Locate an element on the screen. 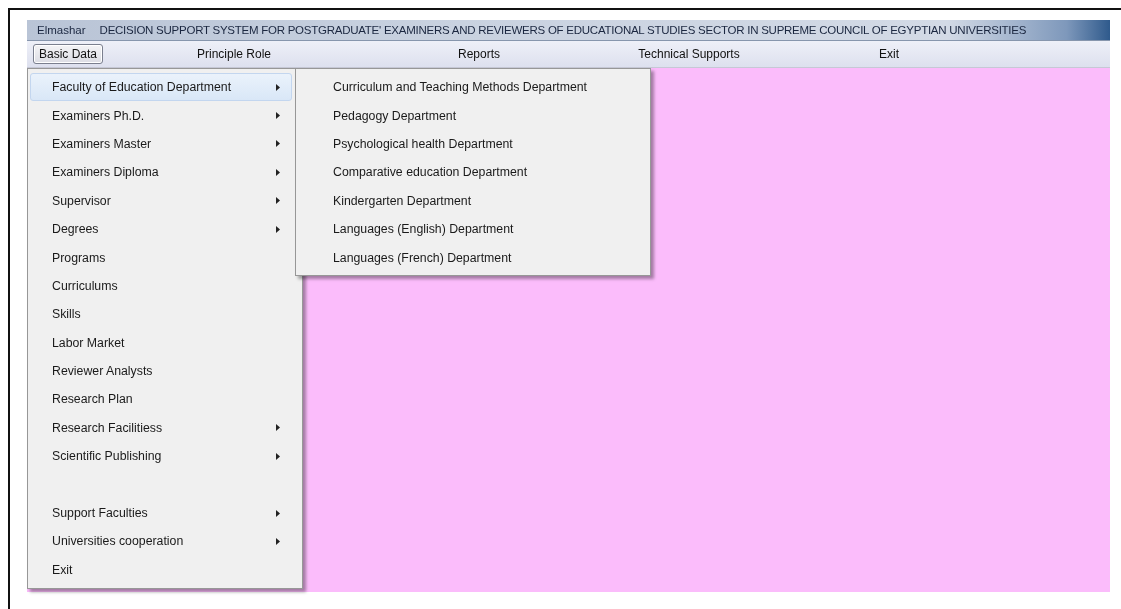 This screenshot has height=609, width=1121. window-title: DECISION SUPPORT SYSTEM FOR POSTGRADUATE' EXAMINERS AND REVIEWERS OF EDUCATIONAL STUDIES SECTOR IN SUPREME COUNCIL OF EGYPTIAN UNIVERSITIES is located at coordinates (563, 30).